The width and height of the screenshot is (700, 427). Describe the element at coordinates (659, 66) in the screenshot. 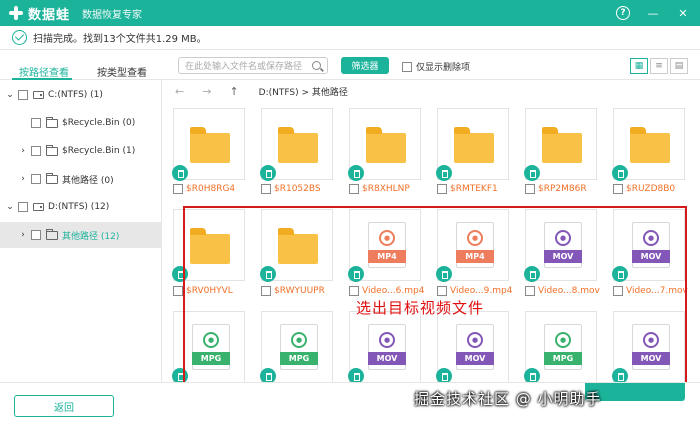

I see `list-view-icon: ≡` at that location.